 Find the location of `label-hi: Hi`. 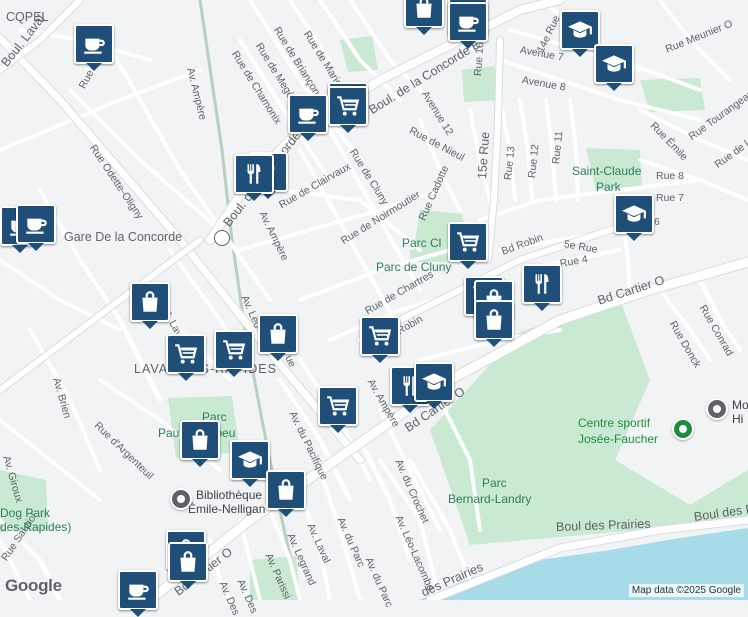

label-hi: Hi is located at coordinates (738, 419).